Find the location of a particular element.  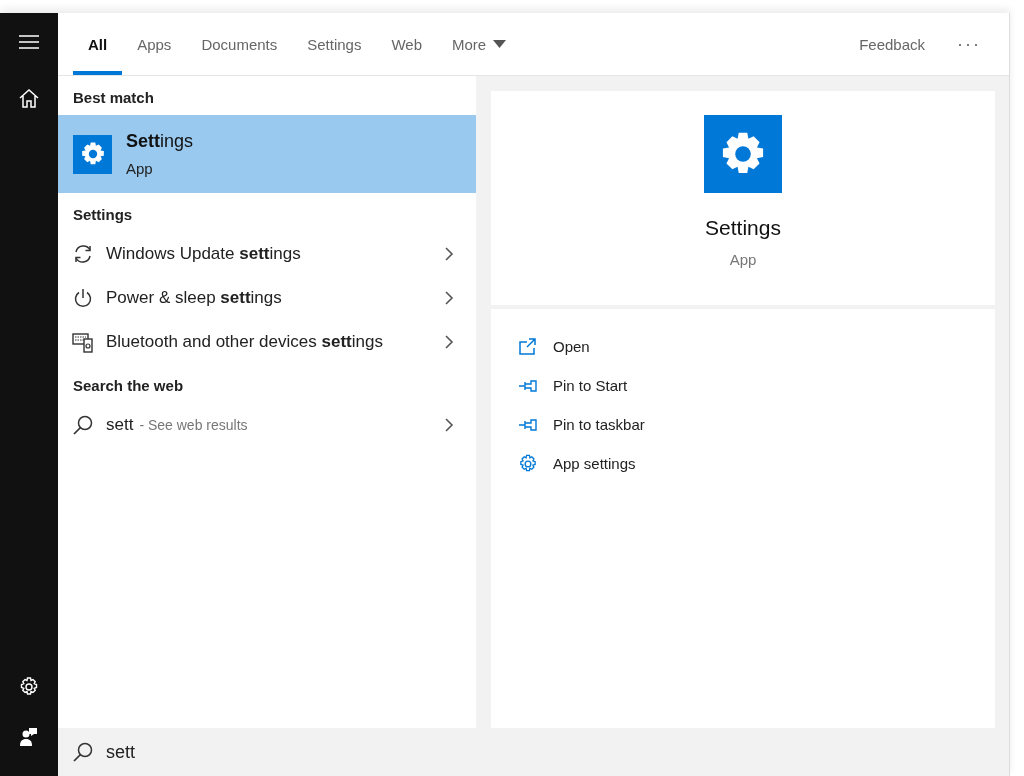

tab: Documents is located at coordinates (239, 46).